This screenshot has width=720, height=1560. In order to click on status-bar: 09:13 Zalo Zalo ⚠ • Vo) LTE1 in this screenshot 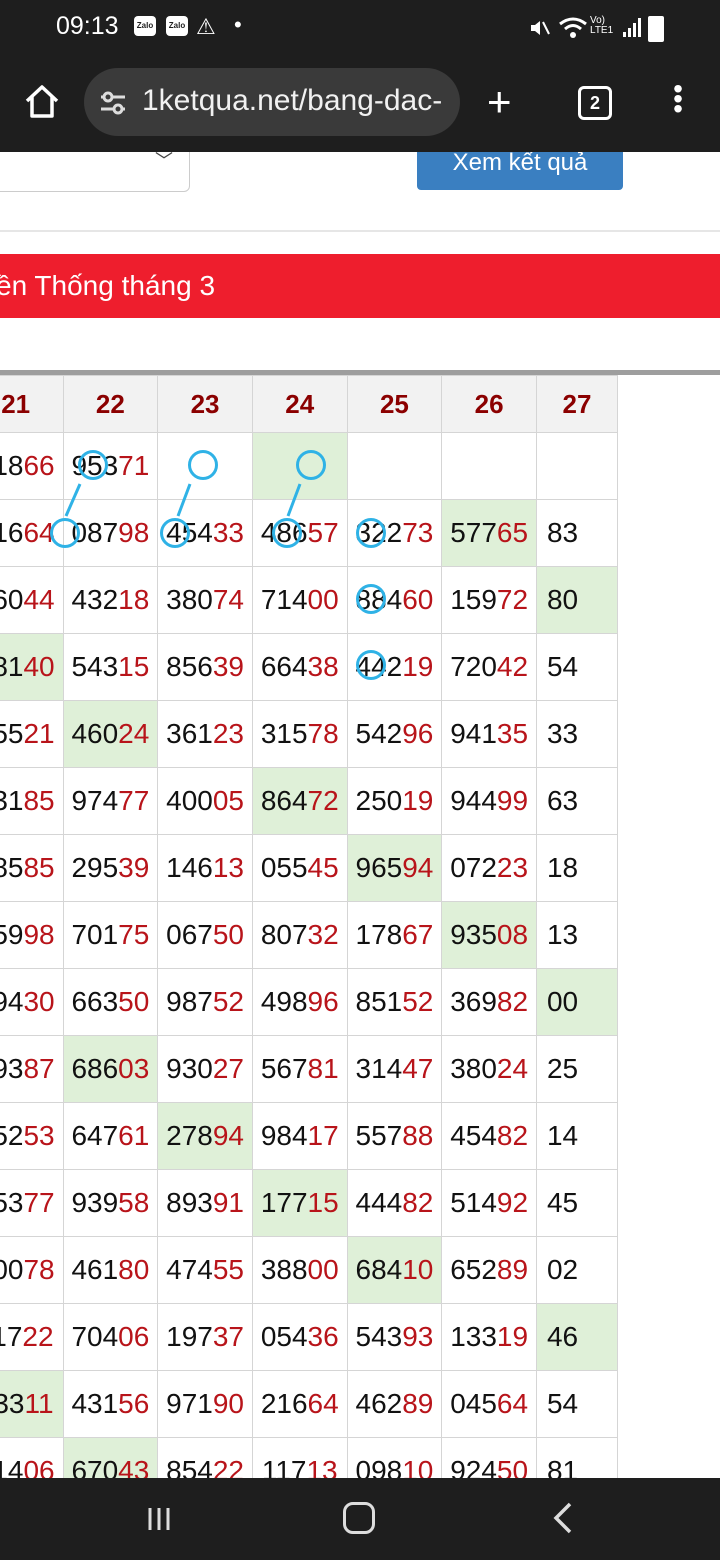, I will do `click(360, 28)`.